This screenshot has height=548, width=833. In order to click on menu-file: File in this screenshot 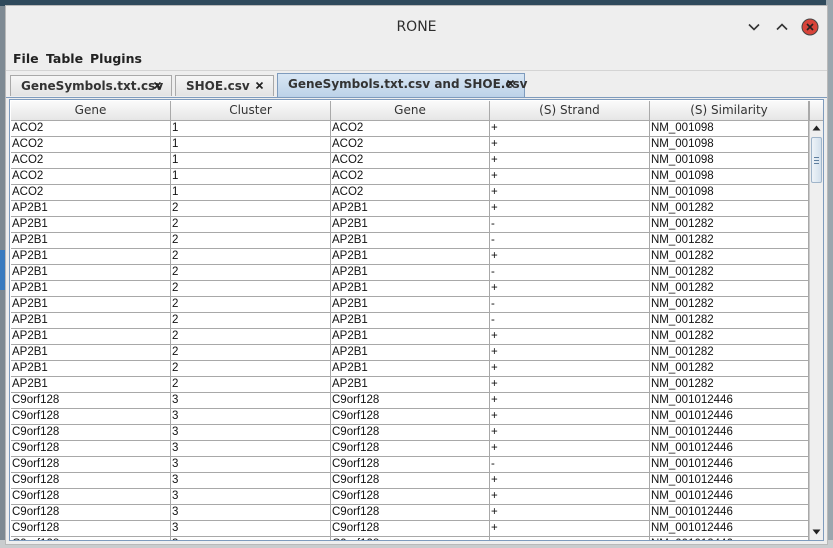, I will do `click(26, 58)`.